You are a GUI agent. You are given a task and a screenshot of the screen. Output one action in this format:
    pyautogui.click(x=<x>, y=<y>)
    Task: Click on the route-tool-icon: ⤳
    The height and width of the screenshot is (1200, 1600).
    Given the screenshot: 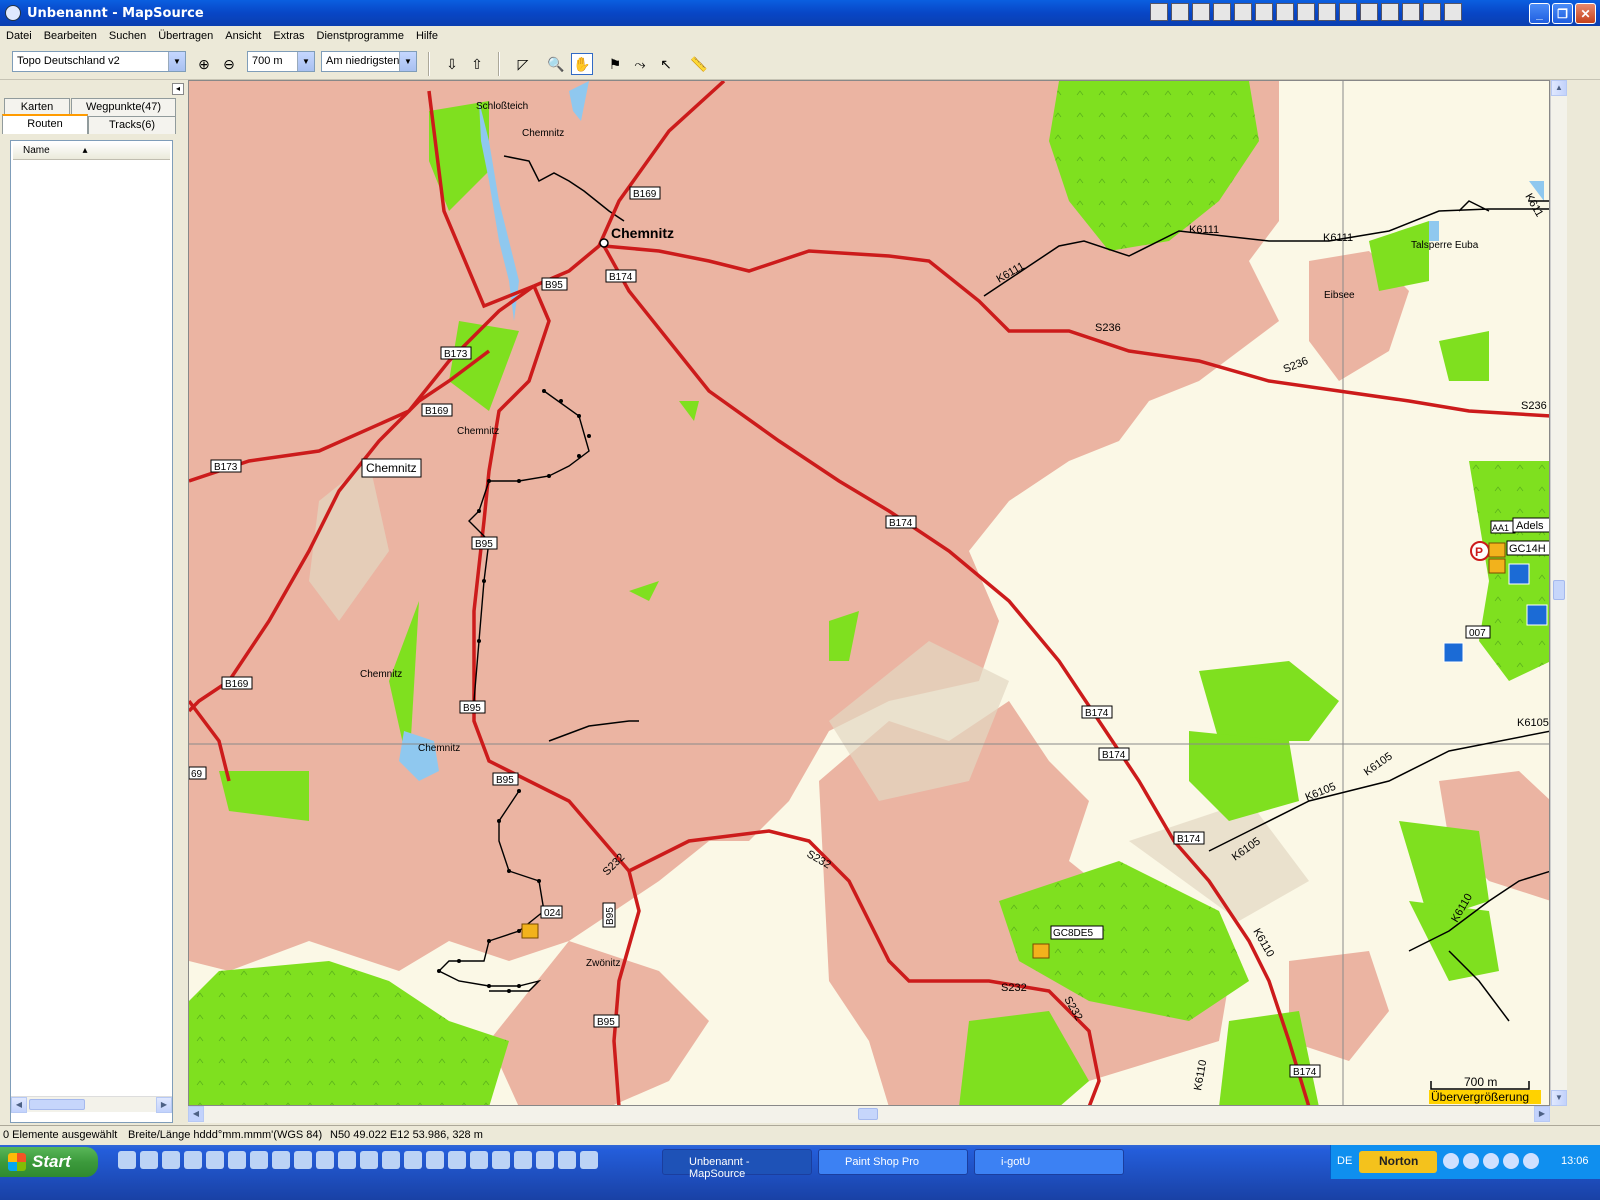 What is the action you would take?
    pyautogui.click(x=640, y=64)
    